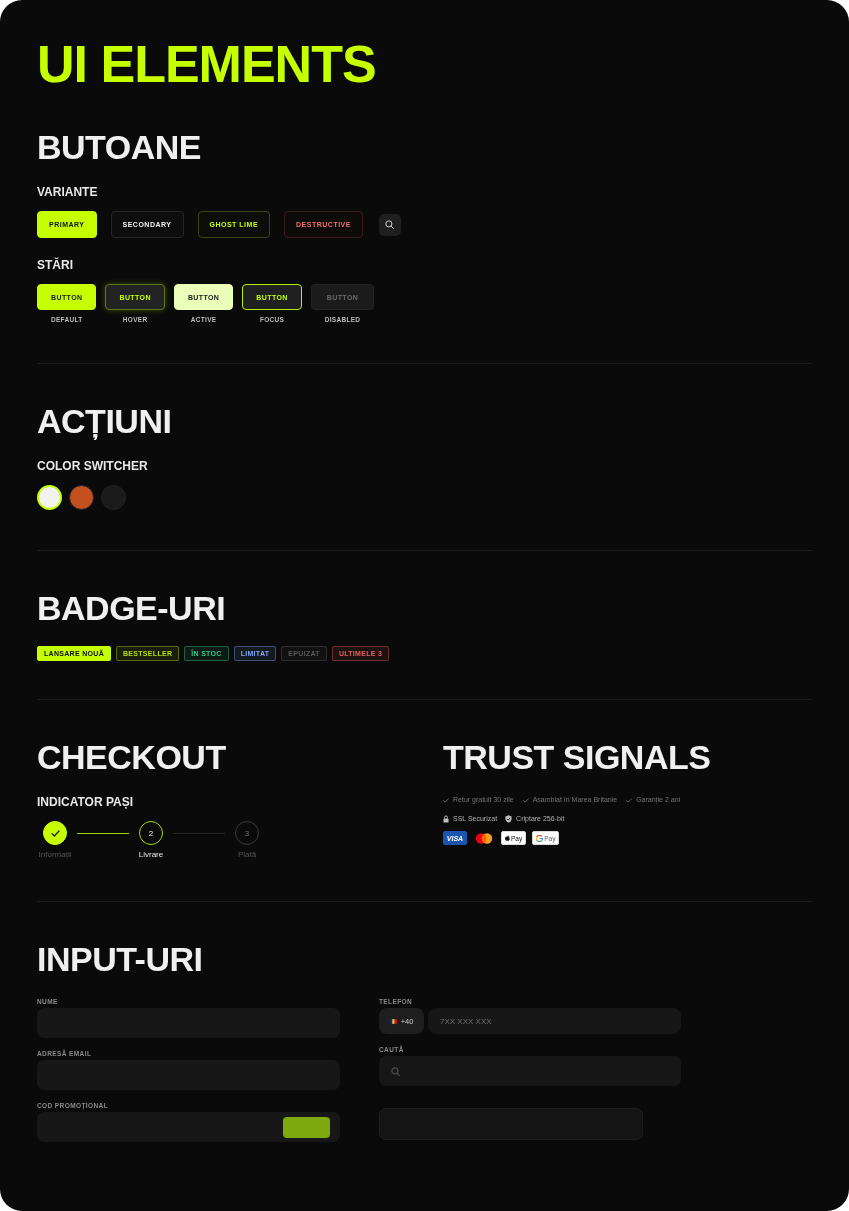 The height and width of the screenshot is (1211, 849). I want to click on phone-input: 7XX XXX XXX, so click(554, 1021).